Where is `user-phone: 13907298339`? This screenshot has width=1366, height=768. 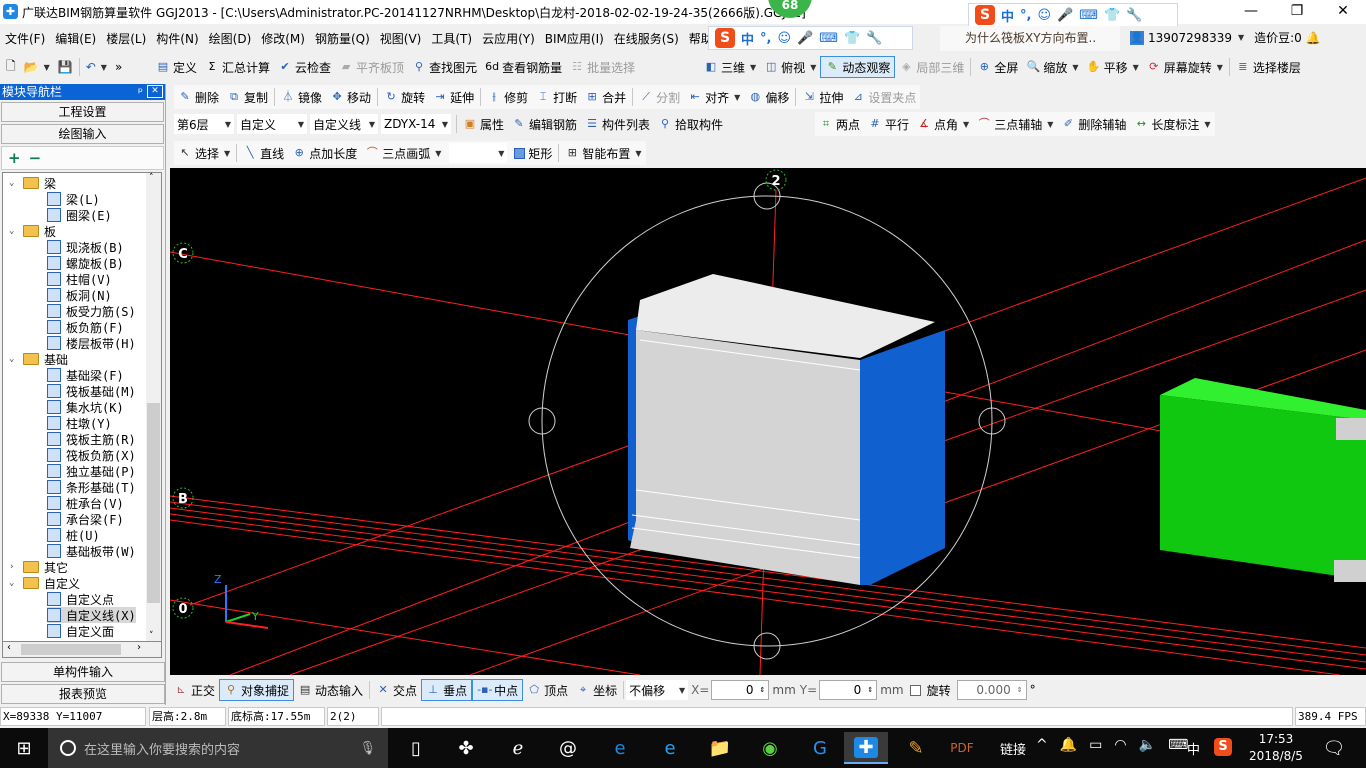
user-phone: 13907298339 is located at coordinates (1190, 38).